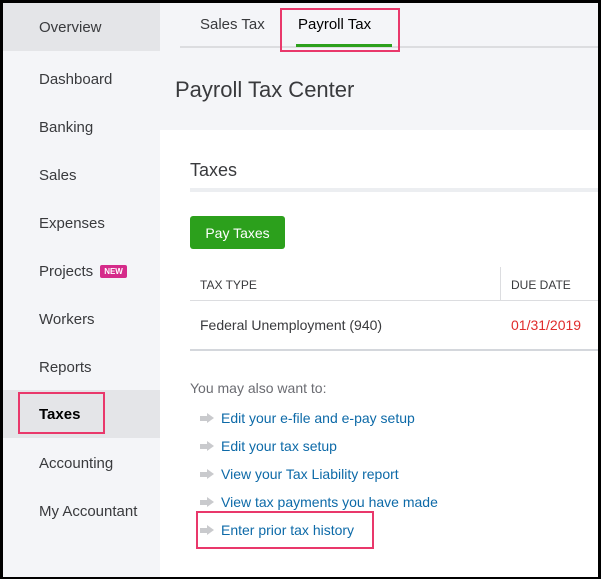 Image resolution: width=601 pixels, height=579 pixels. I want to click on sidebar-item-reports: Reports, so click(81, 367).